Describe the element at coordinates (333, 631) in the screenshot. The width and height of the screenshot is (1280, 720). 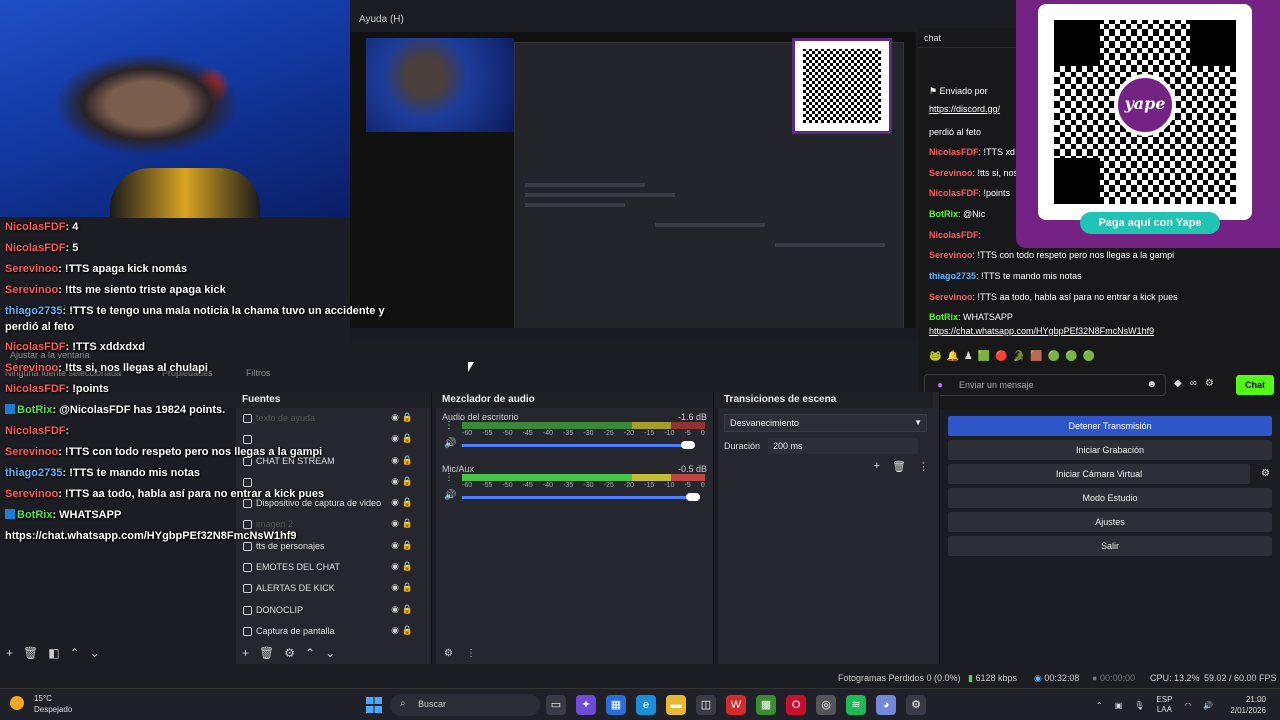
I see `source-item: Captura de pantalla ◉ 🔒` at that location.